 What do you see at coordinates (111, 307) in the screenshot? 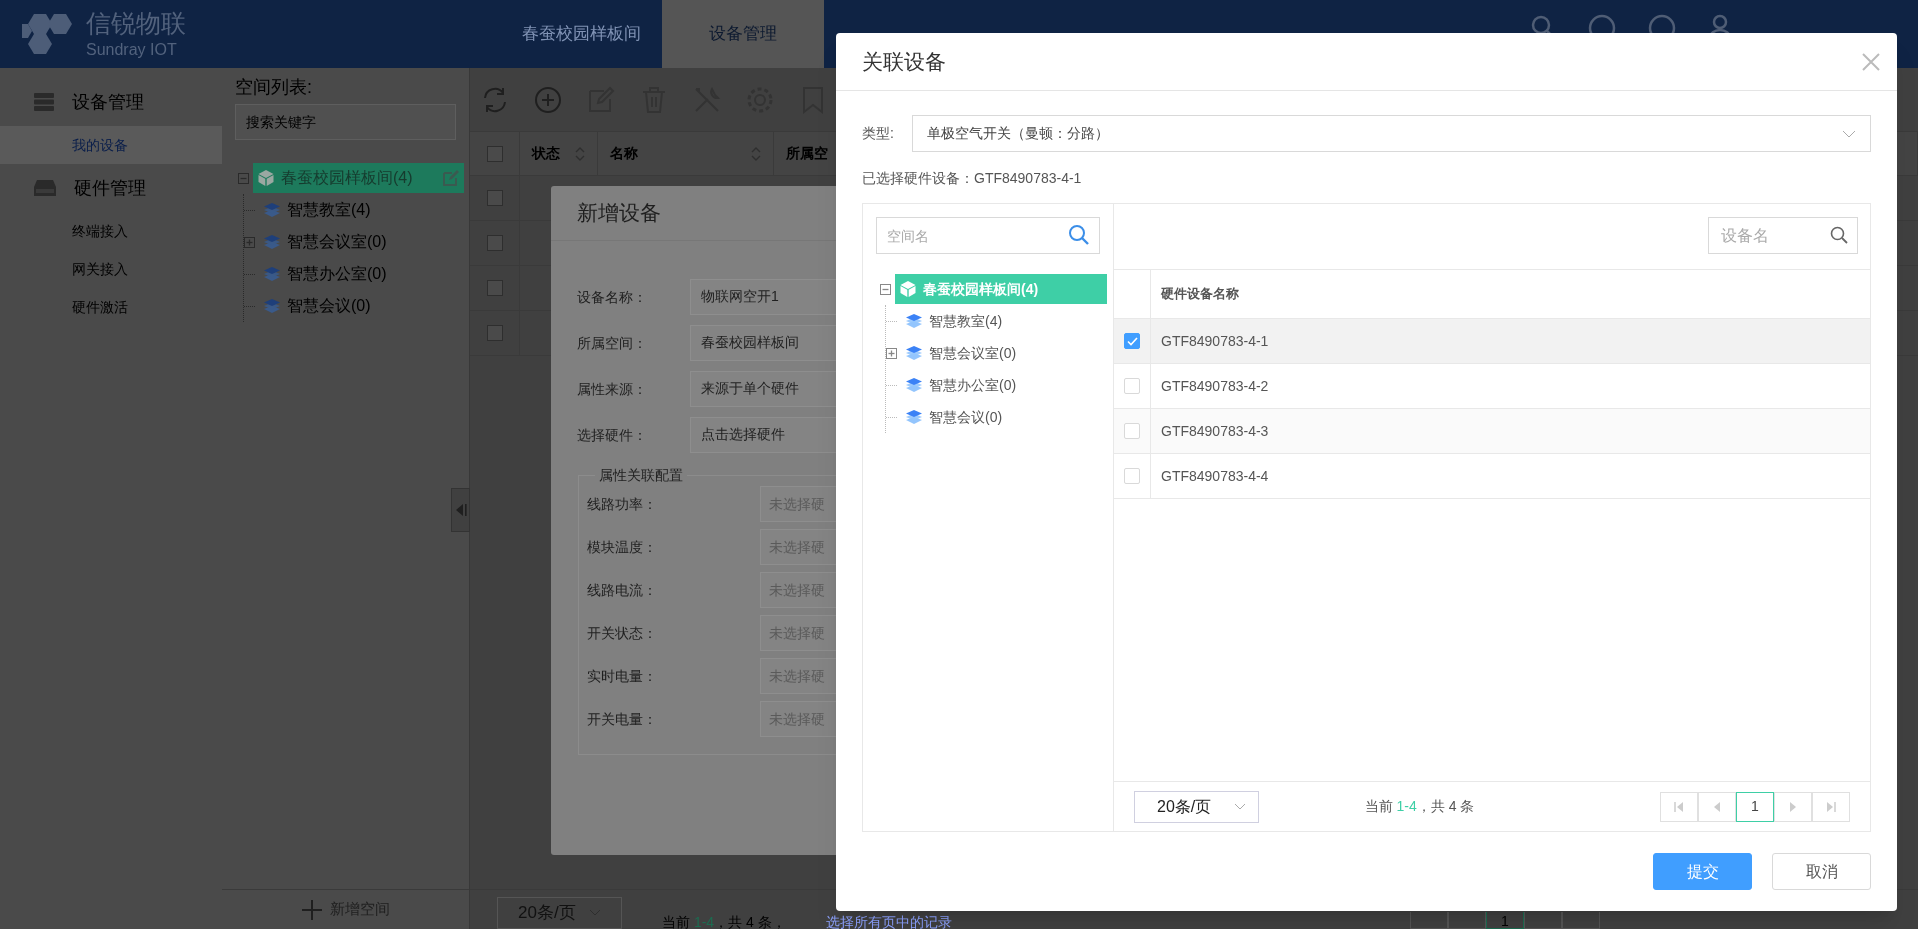
I see `sidebar-item: 硬件激活` at bounding box center [111, 307].